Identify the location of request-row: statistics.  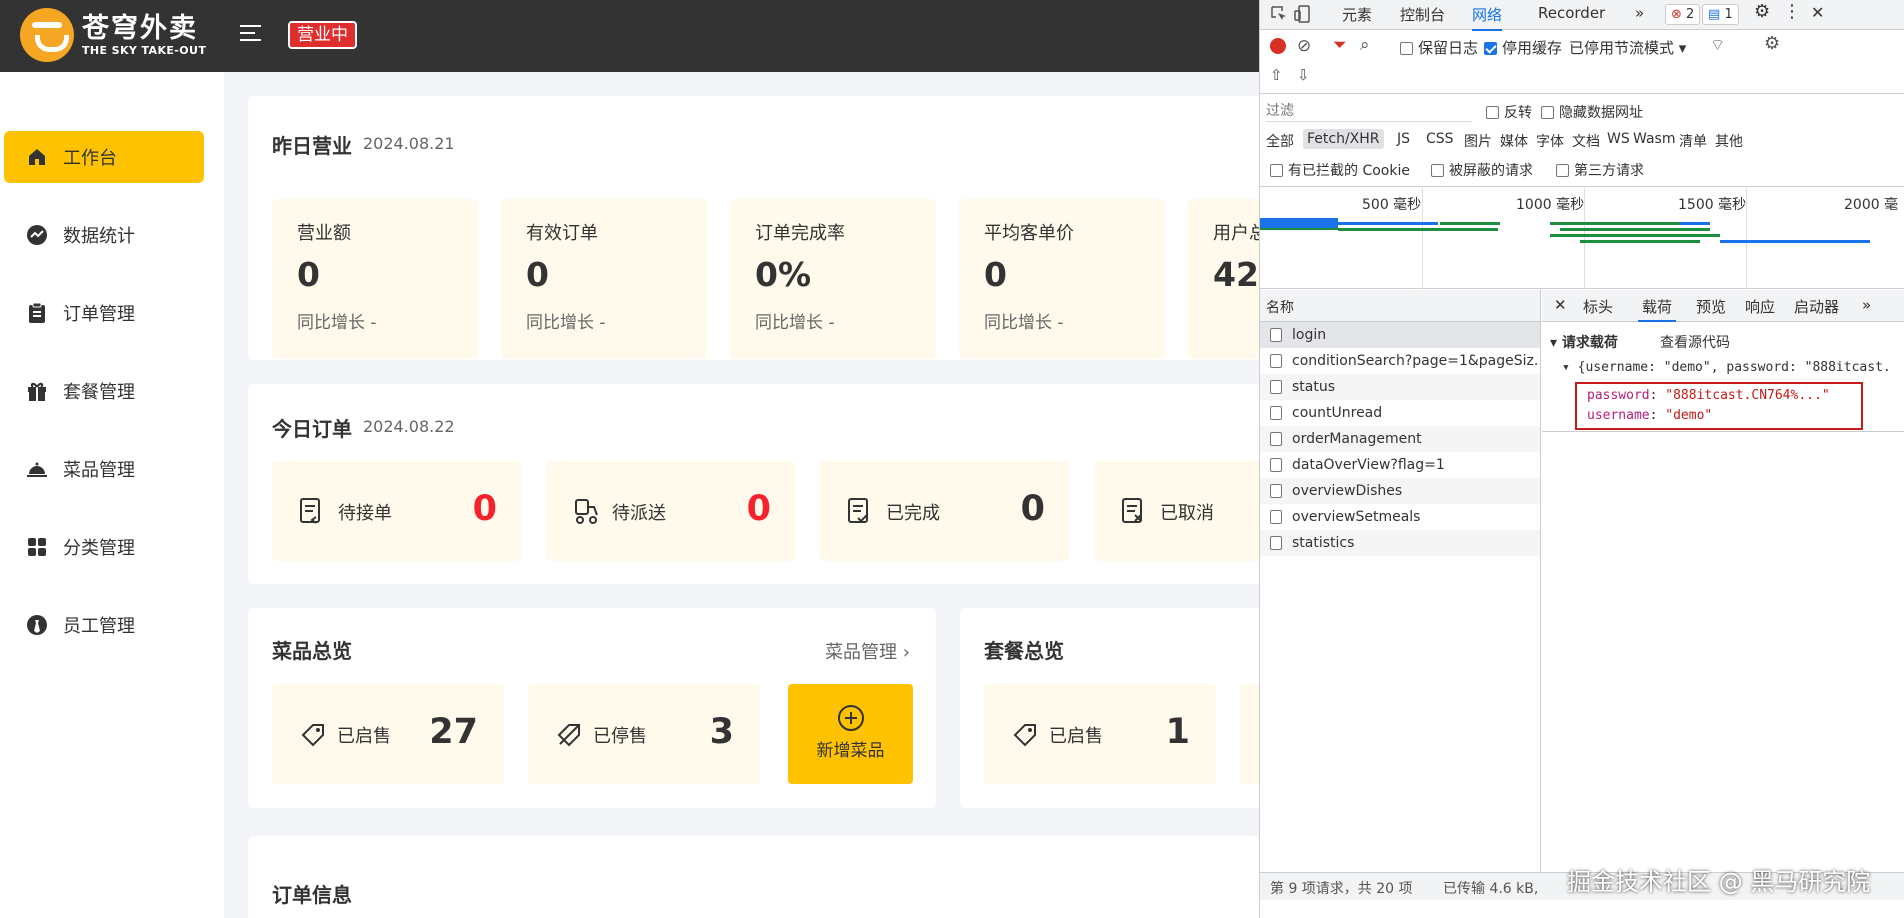
(1400, 543).